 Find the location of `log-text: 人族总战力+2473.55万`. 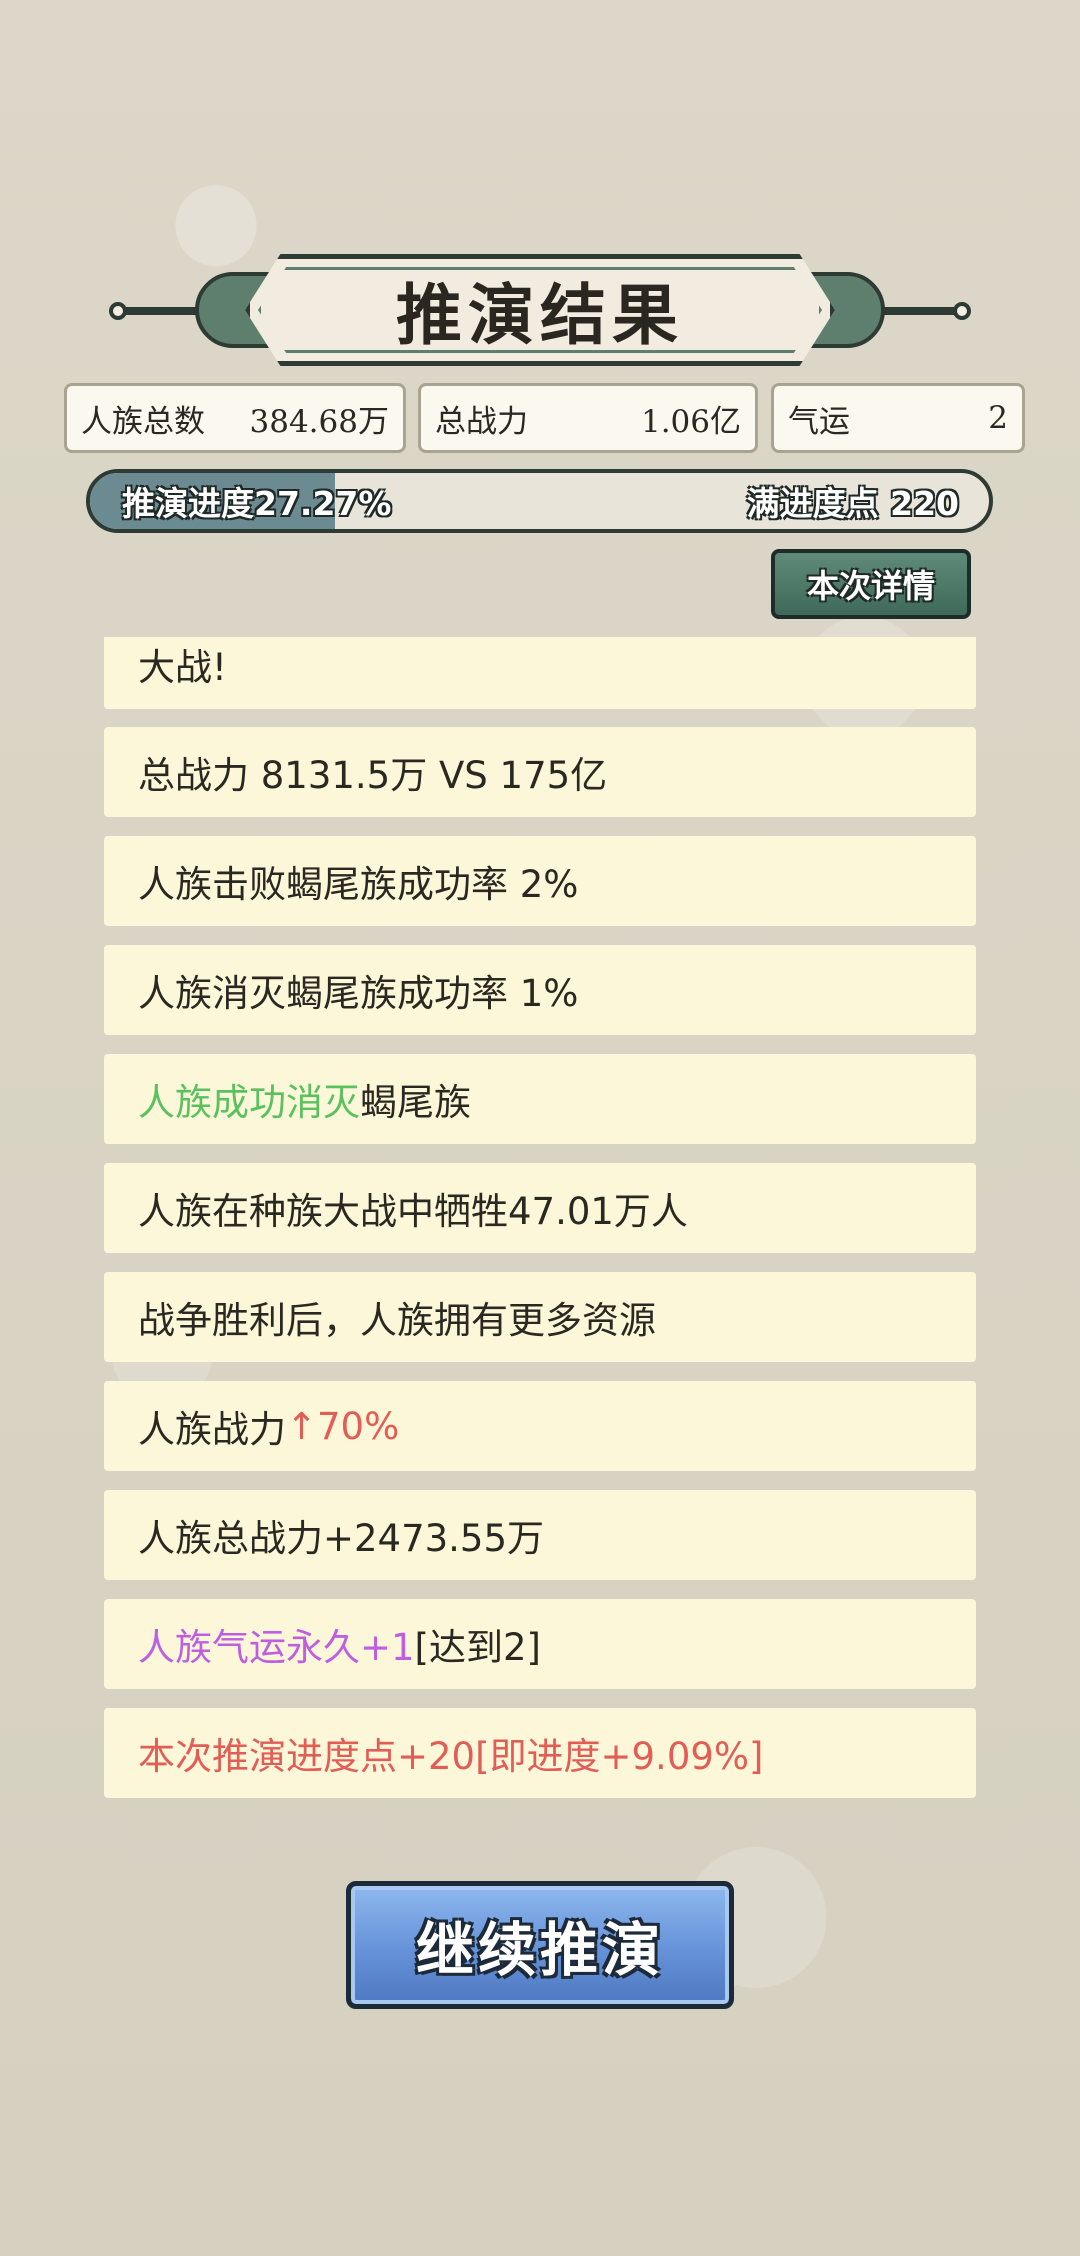

log-text: 人族总战力+2473.55万 is located at coordinates (341, 1538).